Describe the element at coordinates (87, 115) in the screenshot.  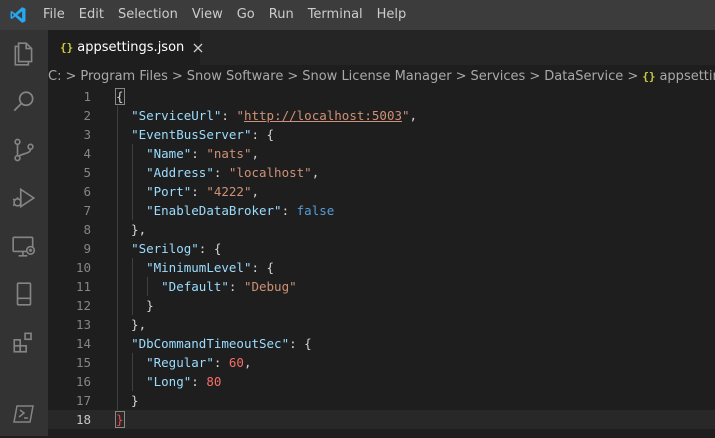
I see `line-number: 2` at that location.